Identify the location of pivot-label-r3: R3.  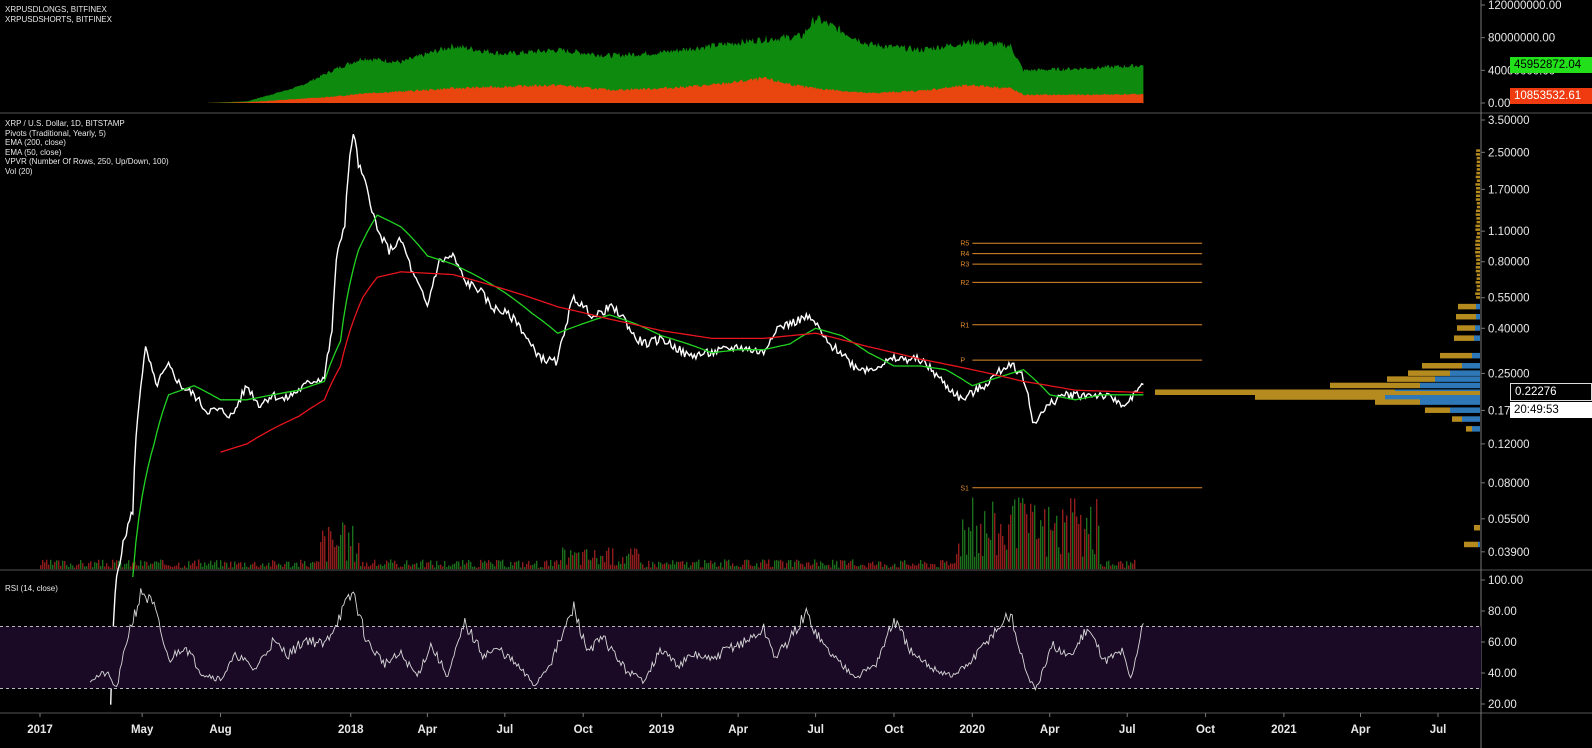
(964, 265).